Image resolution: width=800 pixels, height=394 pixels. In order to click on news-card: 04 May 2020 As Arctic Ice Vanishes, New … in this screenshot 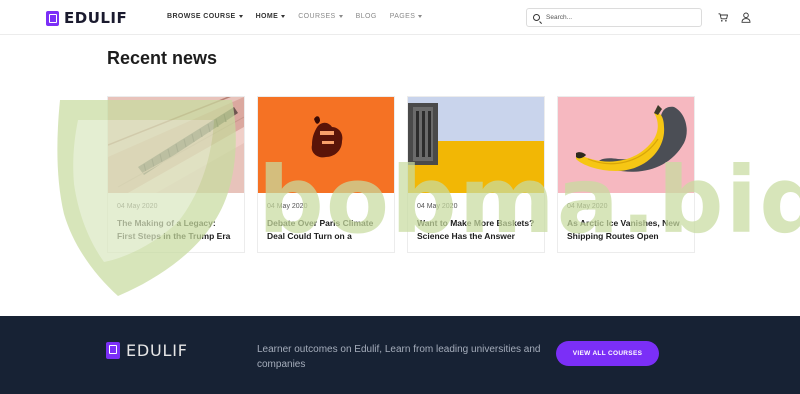, I will do `click(626, 174)`.